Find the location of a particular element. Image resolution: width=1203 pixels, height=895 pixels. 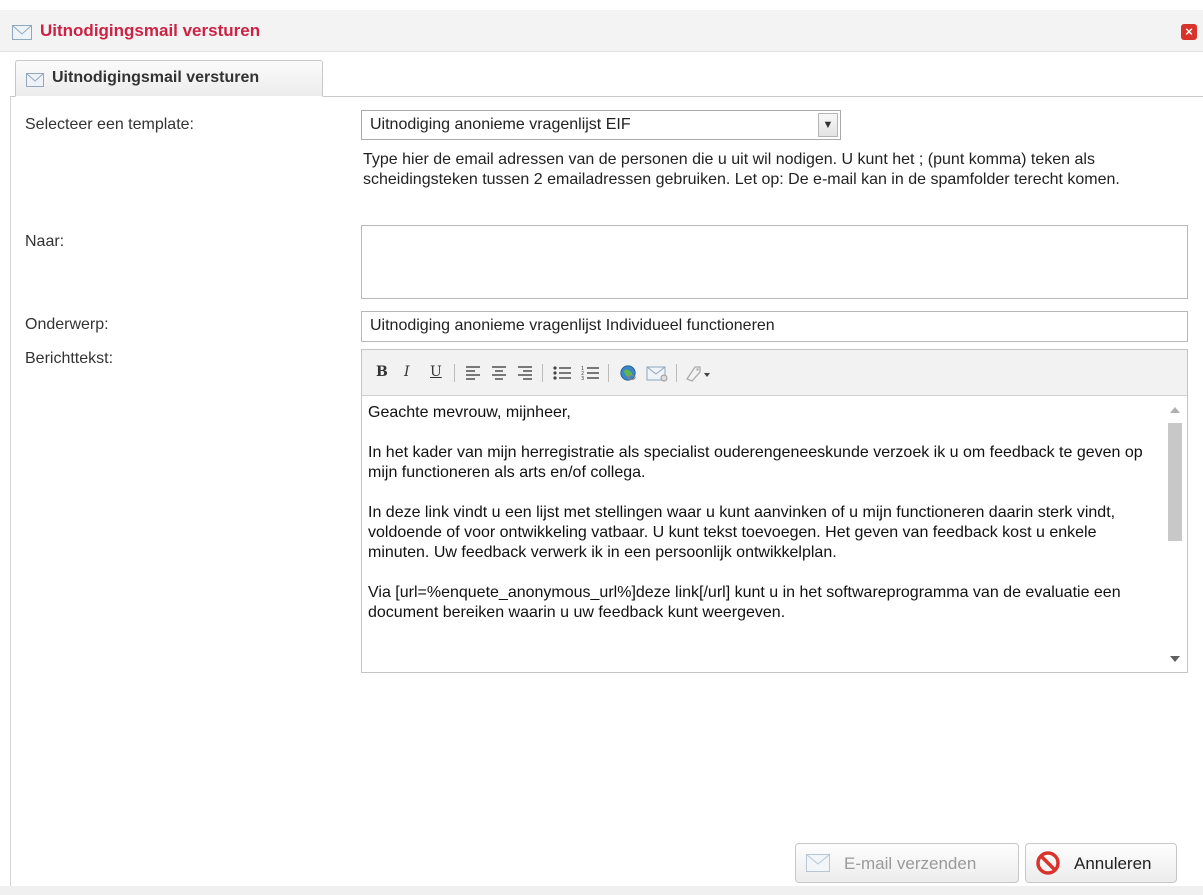

body-label: Berichttekst: is located at coordinates (69, 358).